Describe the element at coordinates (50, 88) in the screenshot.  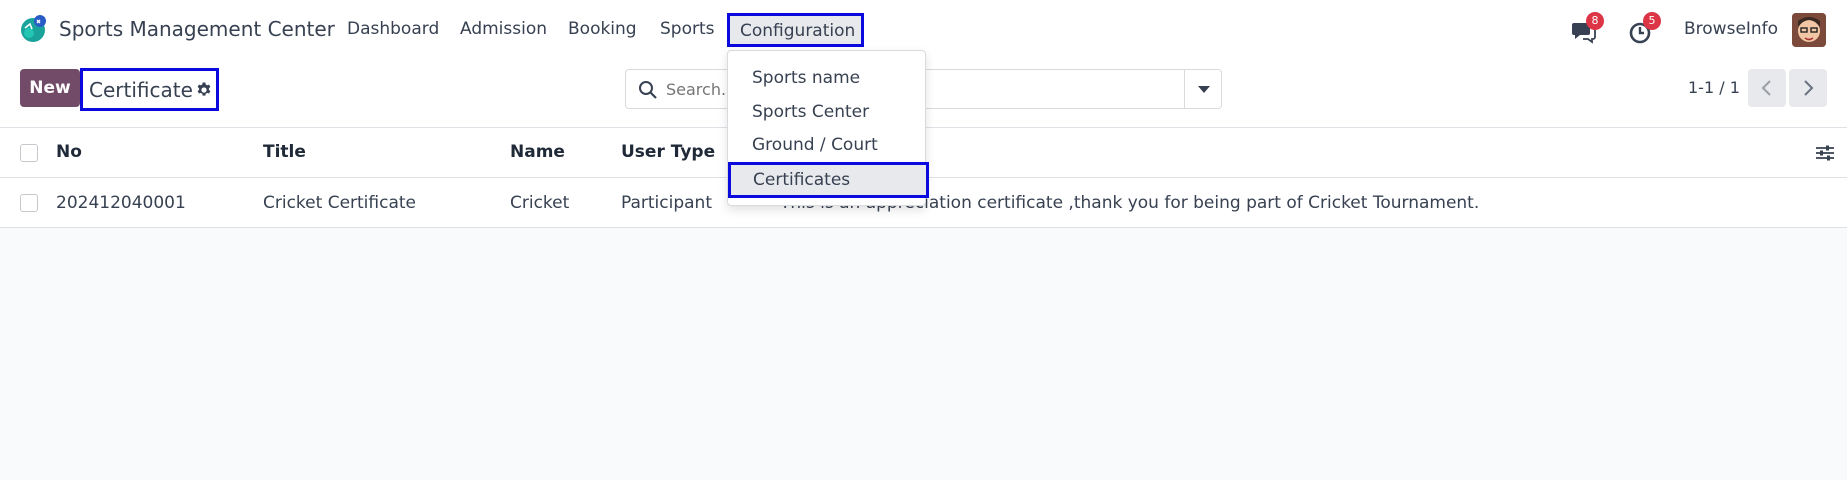
I see `new-button: New` at that location.